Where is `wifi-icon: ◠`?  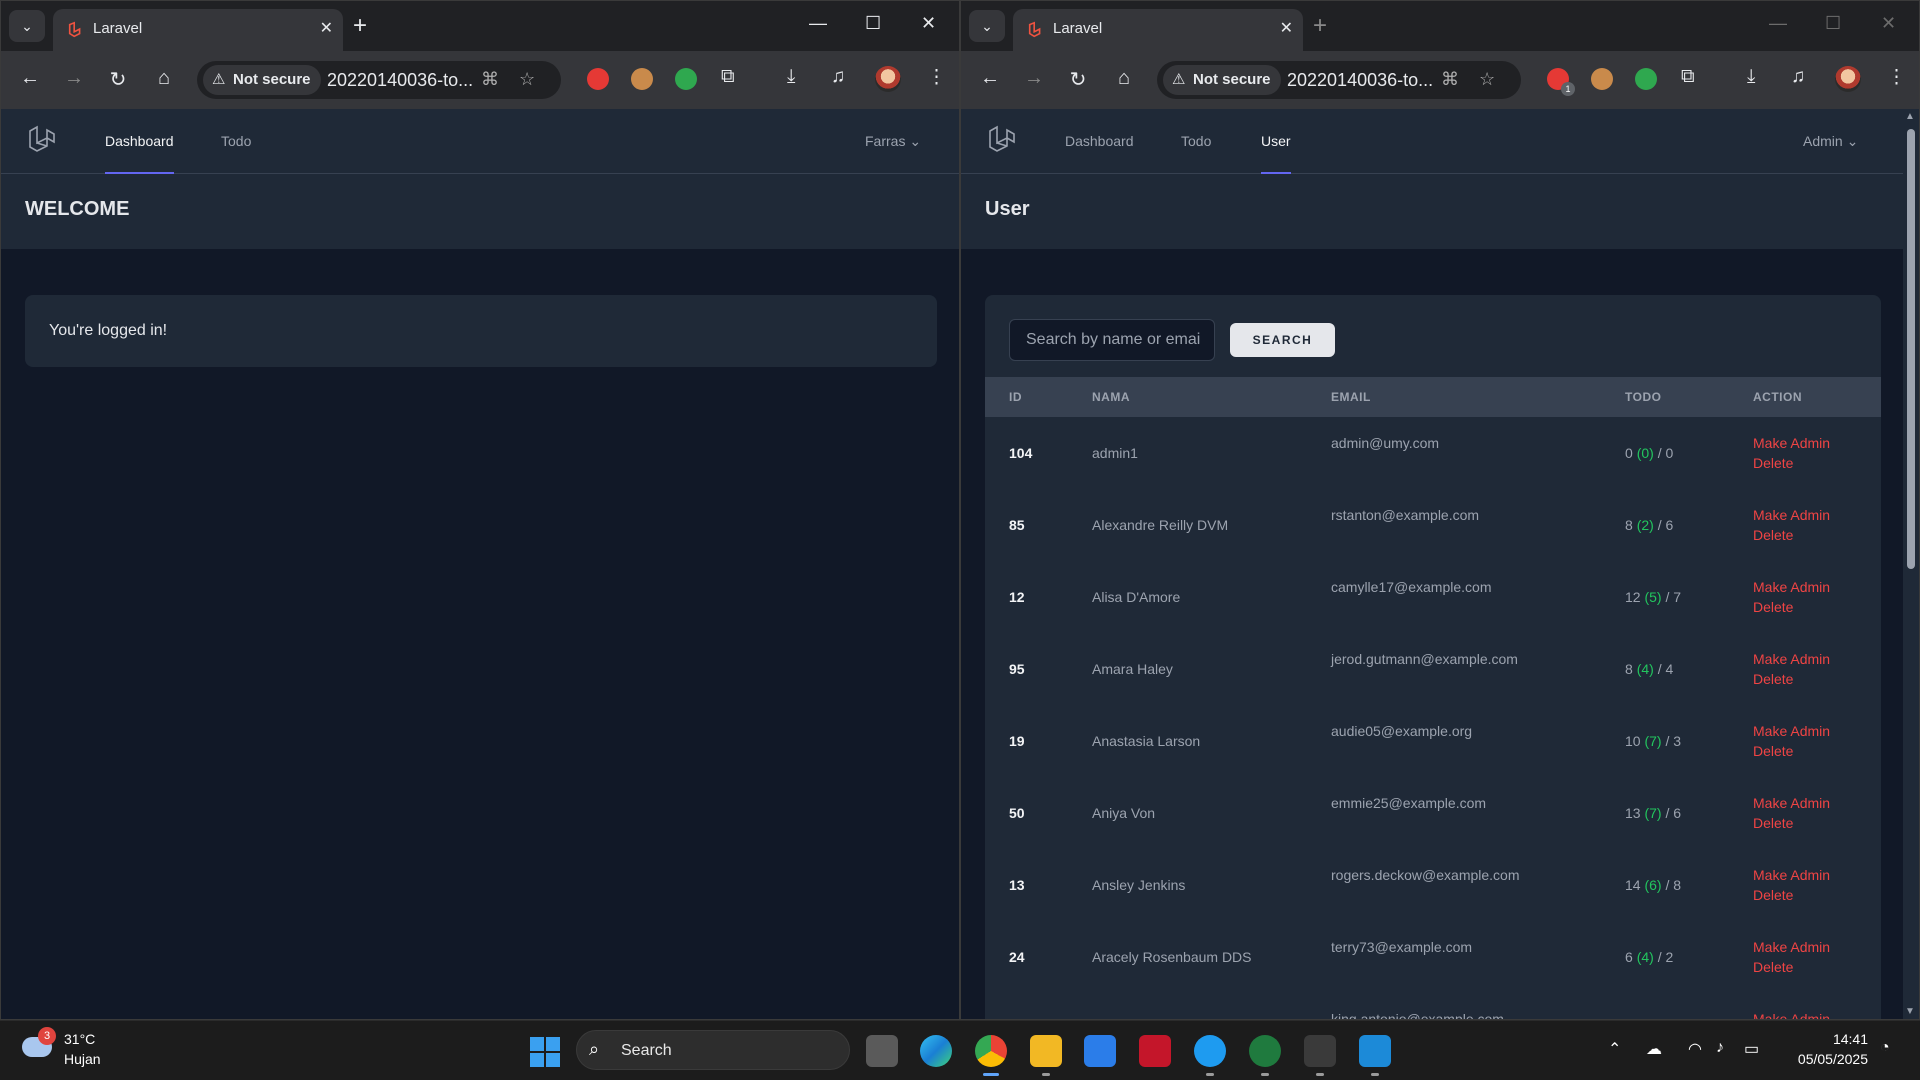 wifi-icon: ◠ is located at coordinates (1695, 1049).